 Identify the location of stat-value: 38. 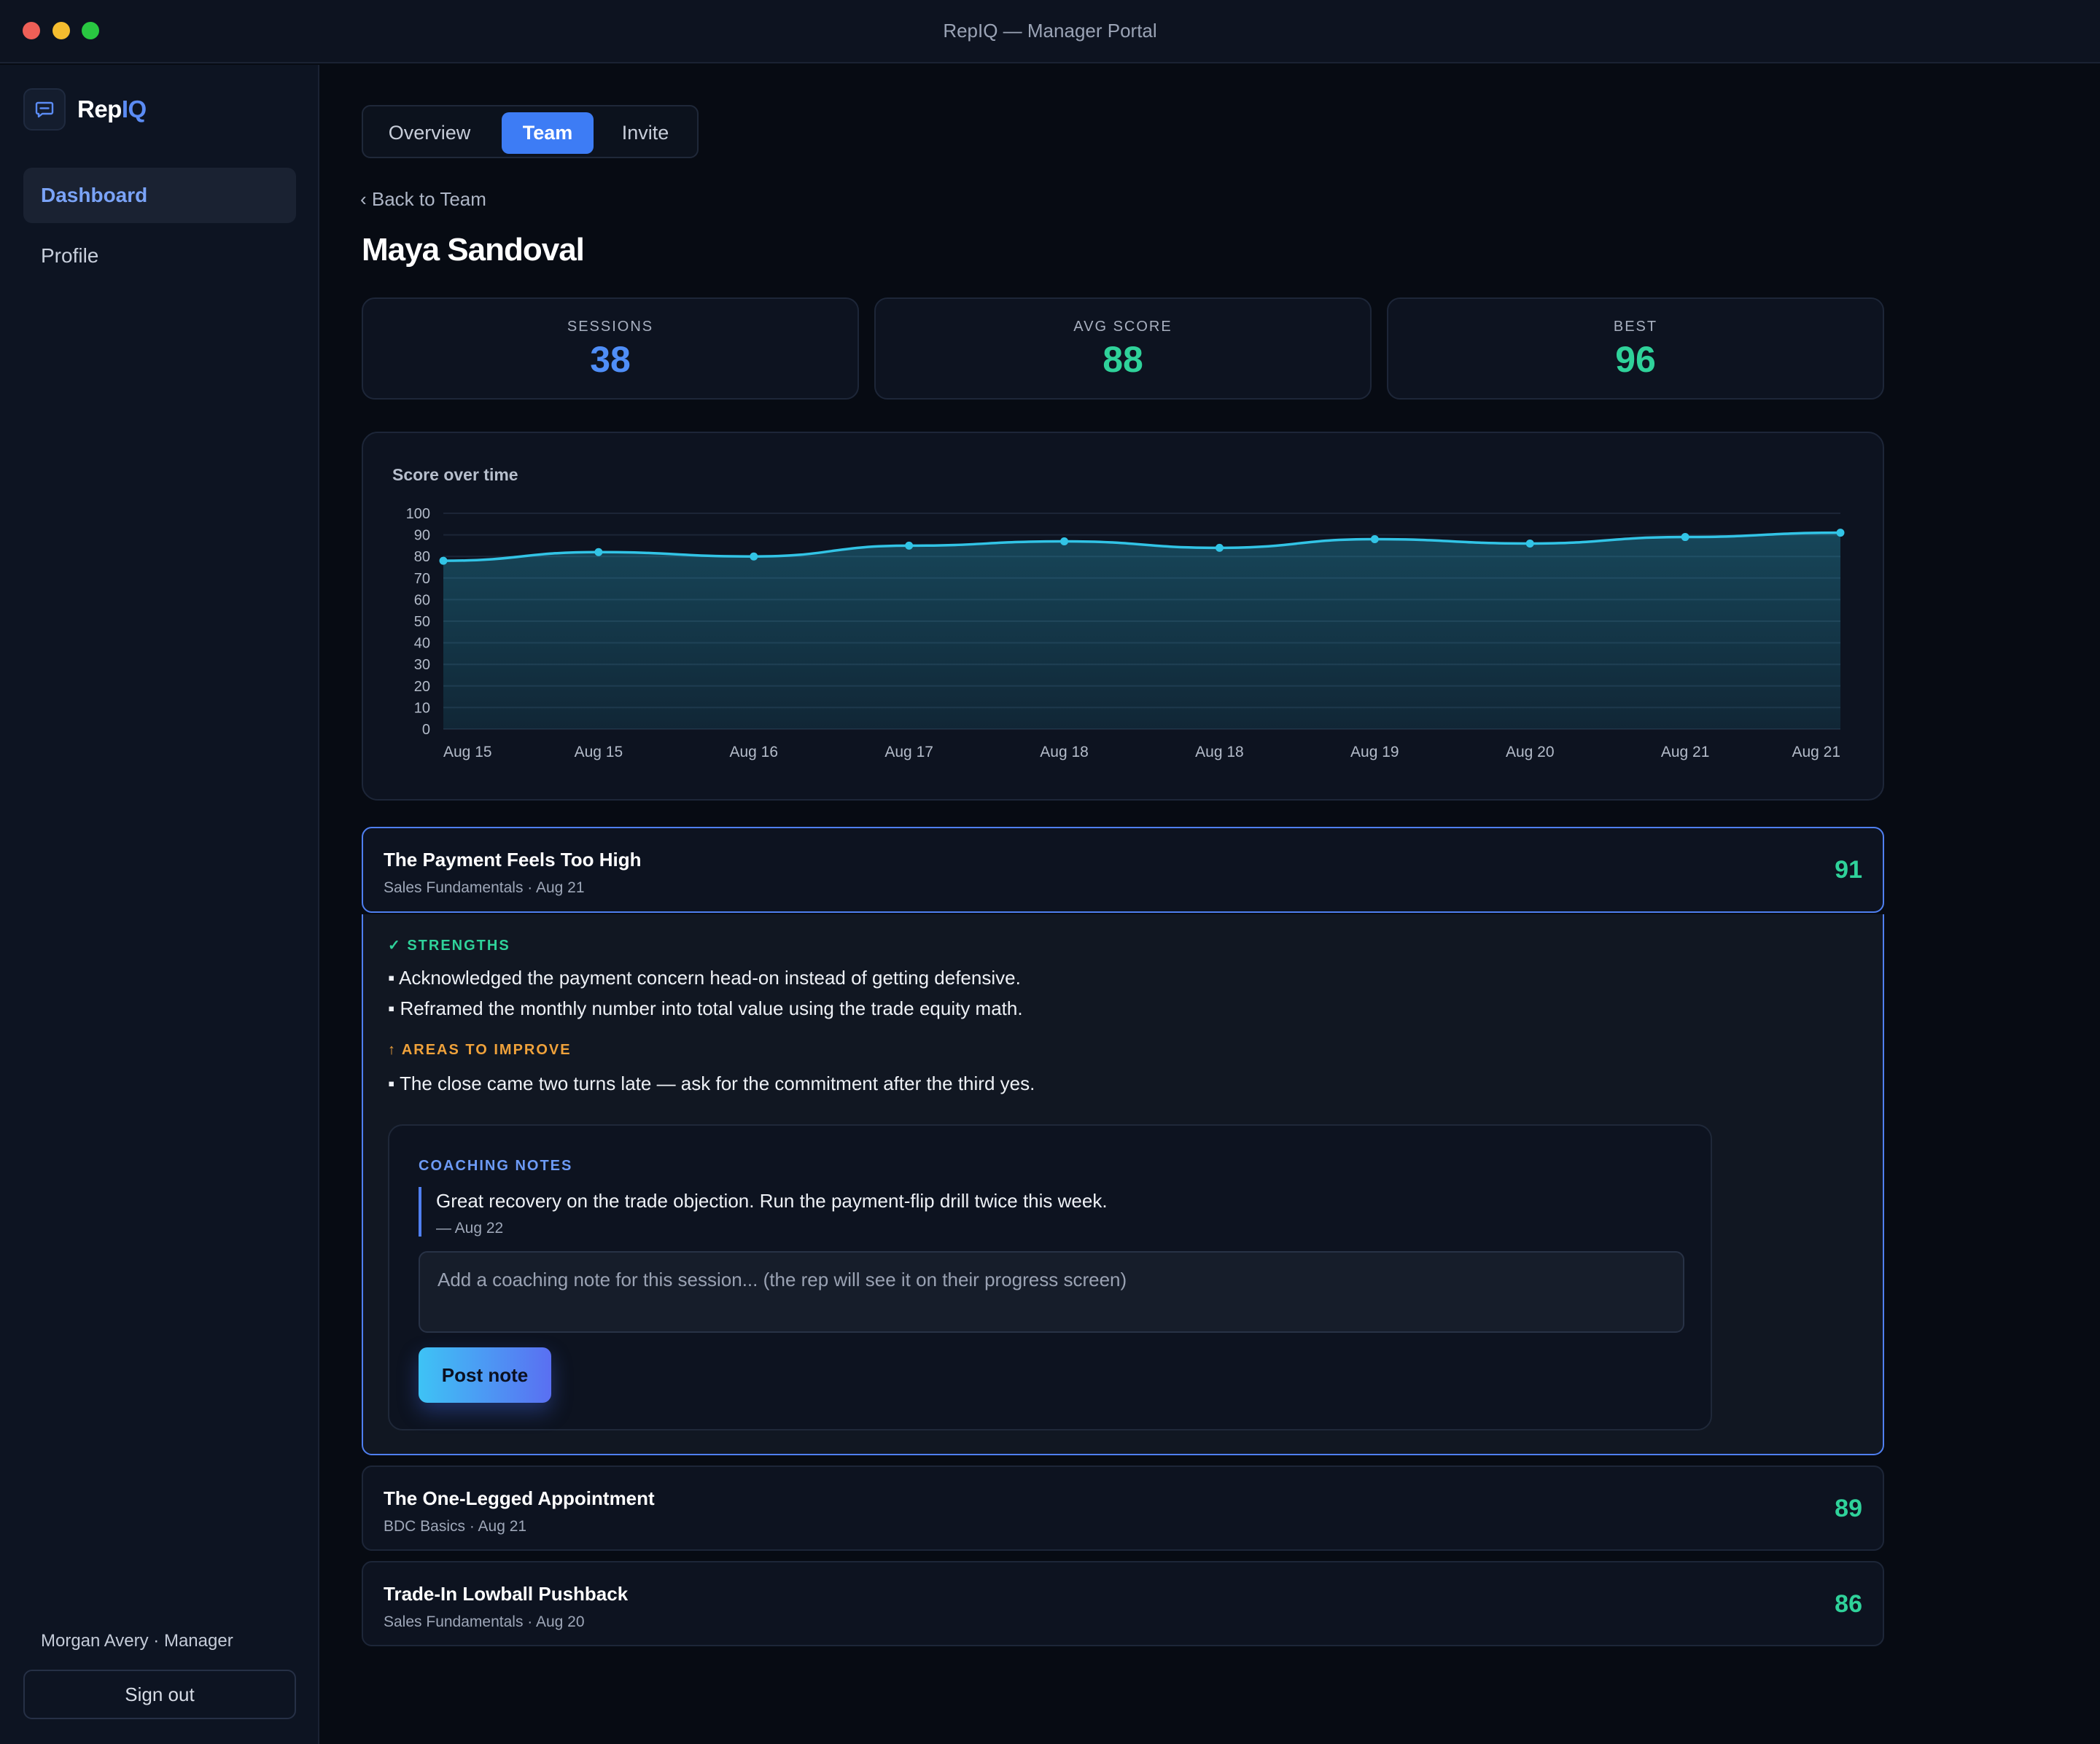
(610, 359).